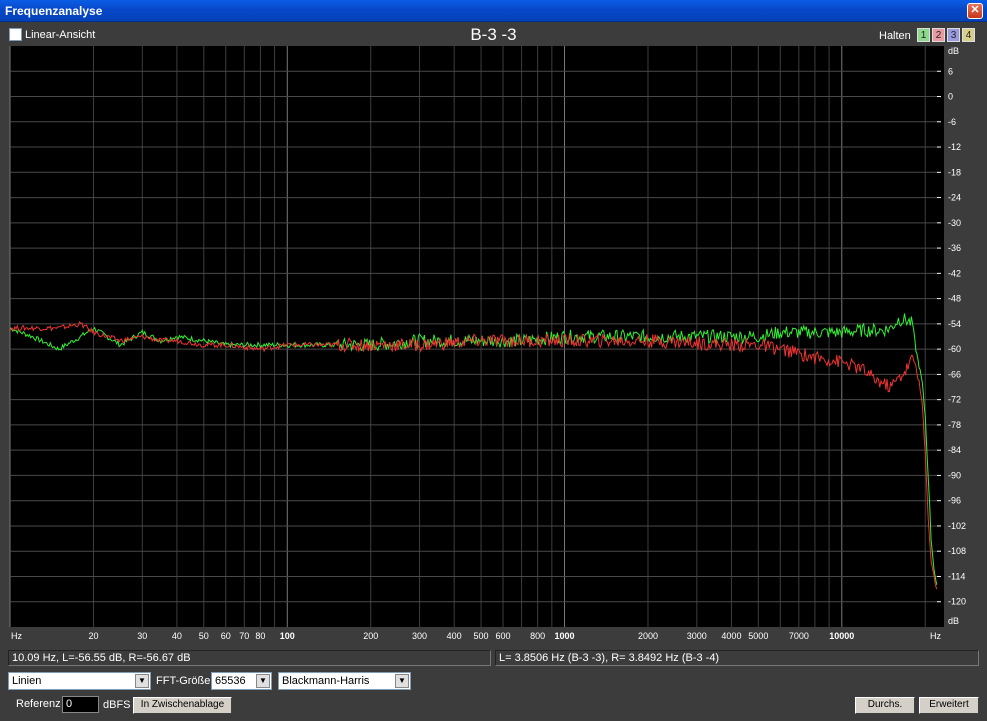  I want to click on plot-title: B-3 -3, so click(493, 34).